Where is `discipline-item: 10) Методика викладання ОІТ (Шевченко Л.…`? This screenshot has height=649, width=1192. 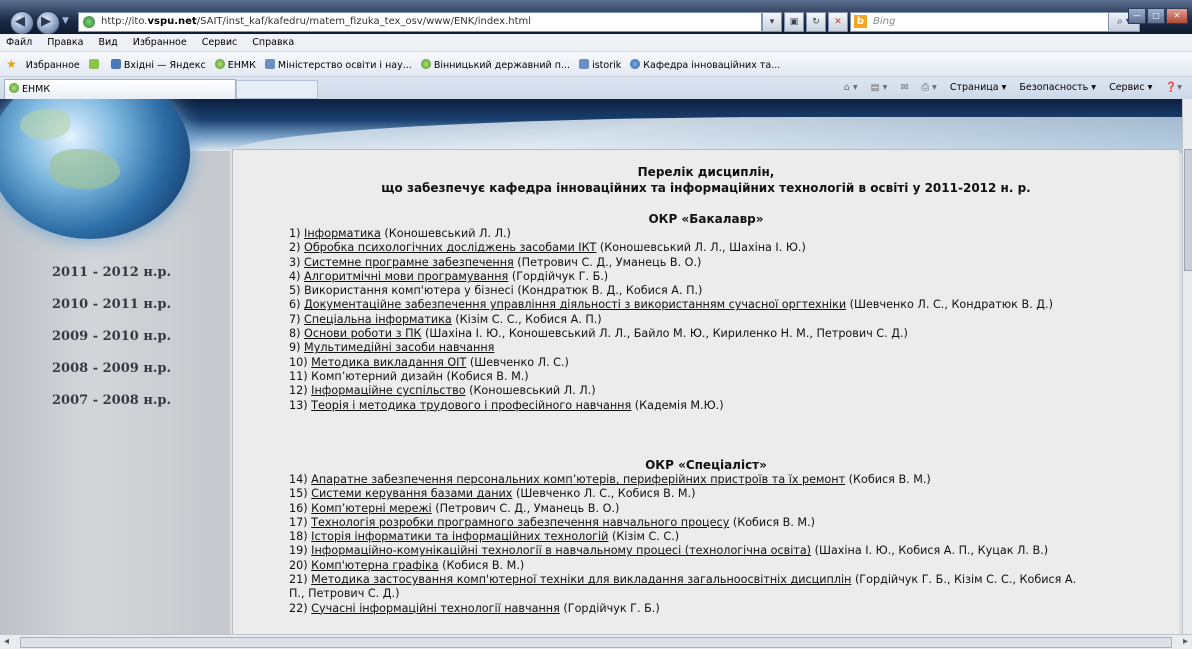 discipline-item: 10) Методика викладання ОІТ (Шевченко Л.… is located at coordinates (689, 363).